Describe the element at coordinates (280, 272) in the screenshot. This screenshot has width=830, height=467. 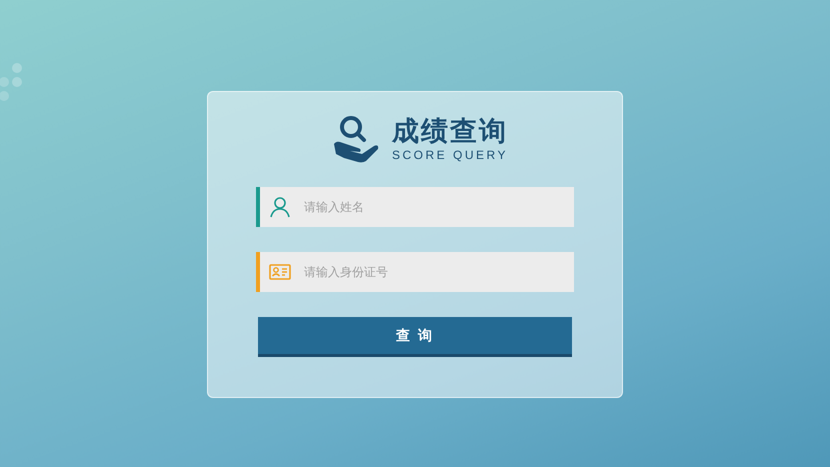
I see `id-card-icon` at that location.